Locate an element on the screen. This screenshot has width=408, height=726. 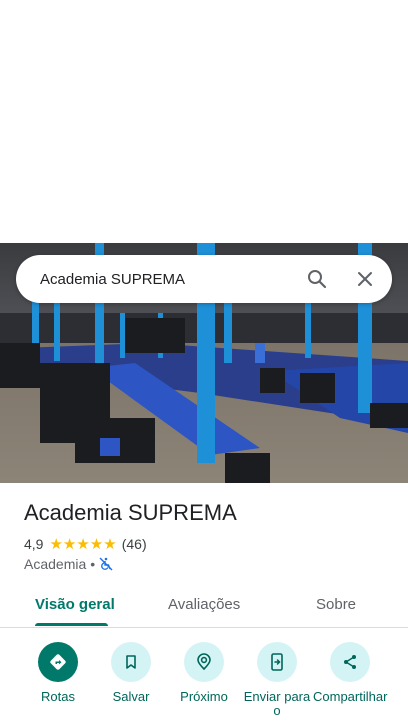
nearby-label: Próximo is located at coordinates (204, 696).